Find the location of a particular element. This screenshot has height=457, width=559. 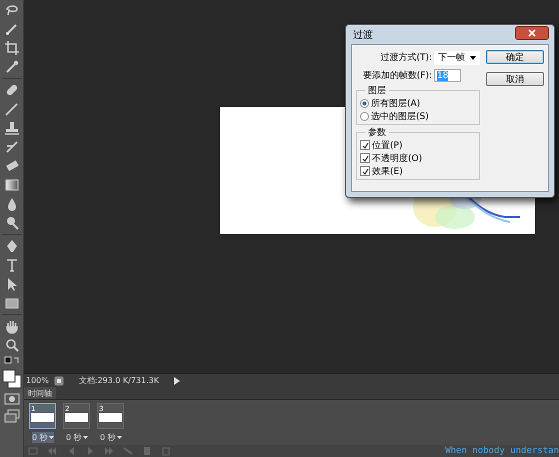

eyedropper-icon is located at coordinates (12, 67).